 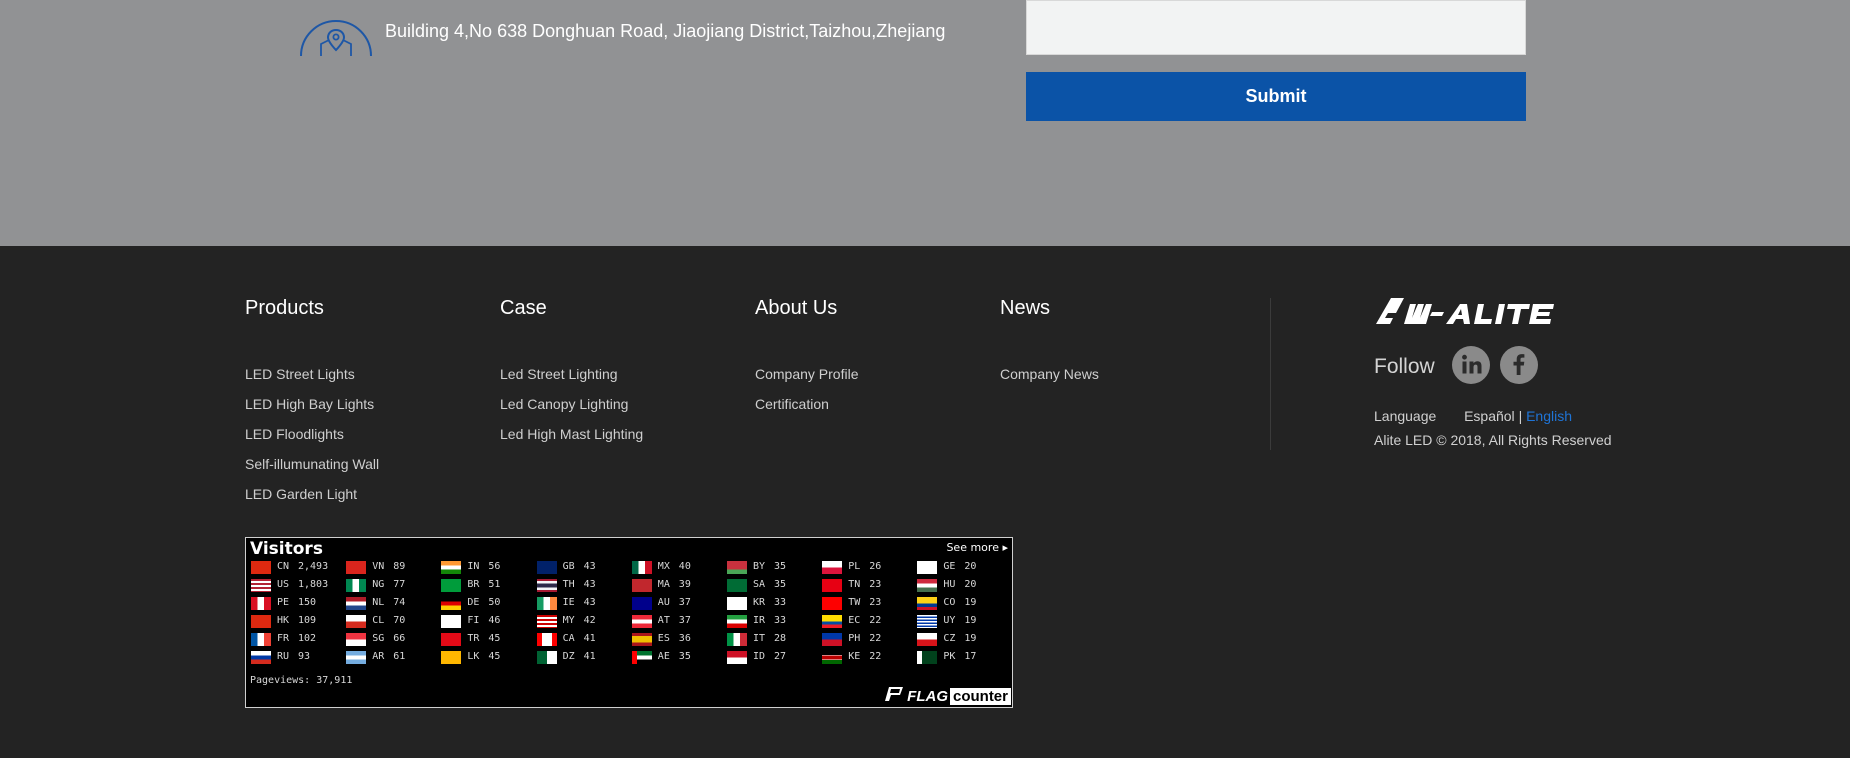 What do you see at coordinates (759, 602) in the screenshot?
I see `country-code: KR` at bounding box center [759, 602].